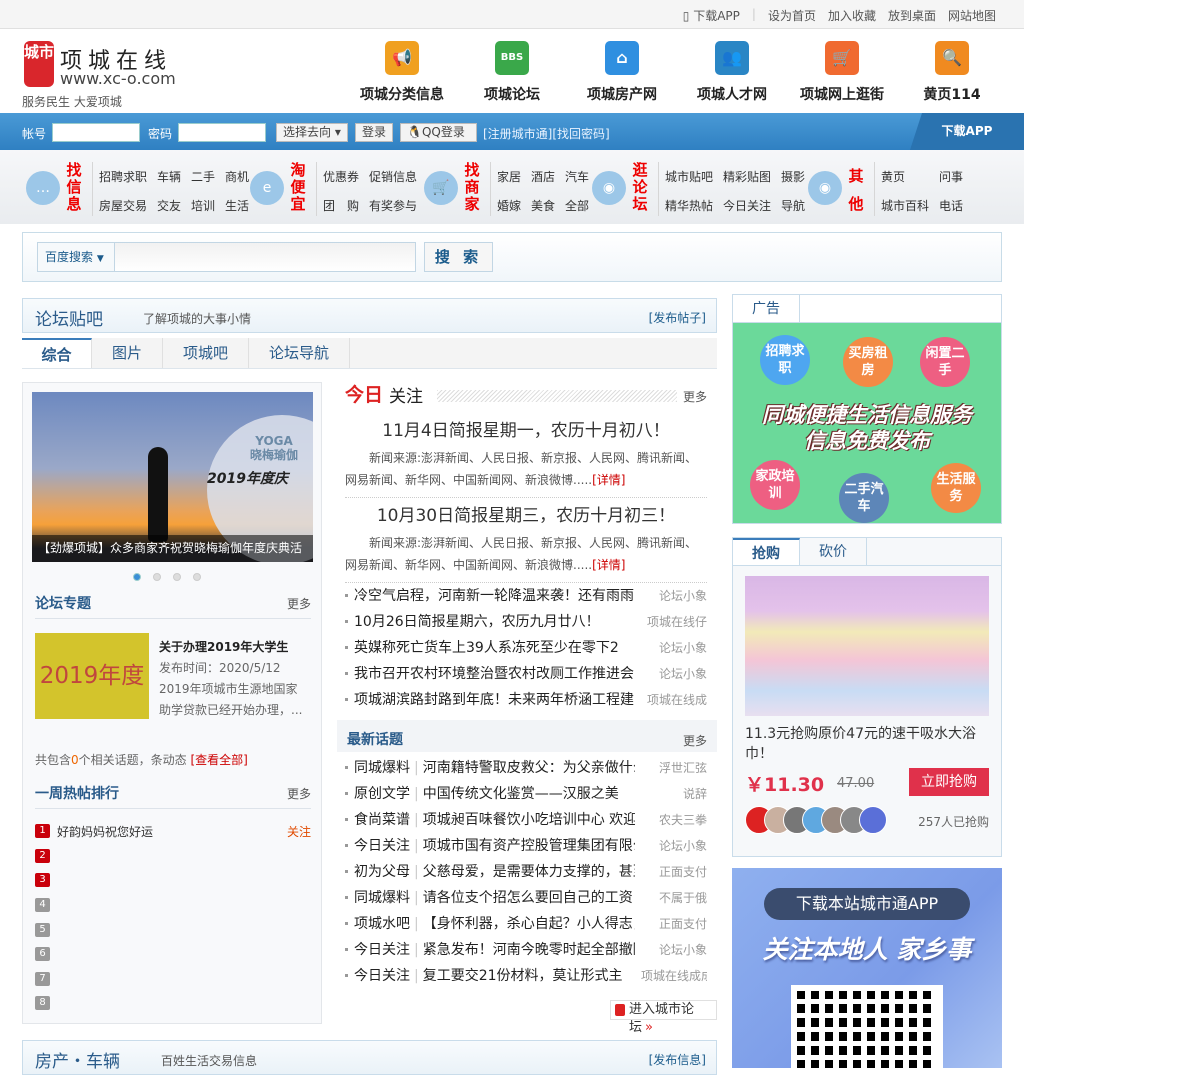 This screenshot has height=1075, width=1200. Describe the element at coordinates (105, 831) in the screenshot. I see `rank-title: 好韵妈妈祝您好运` at that location.